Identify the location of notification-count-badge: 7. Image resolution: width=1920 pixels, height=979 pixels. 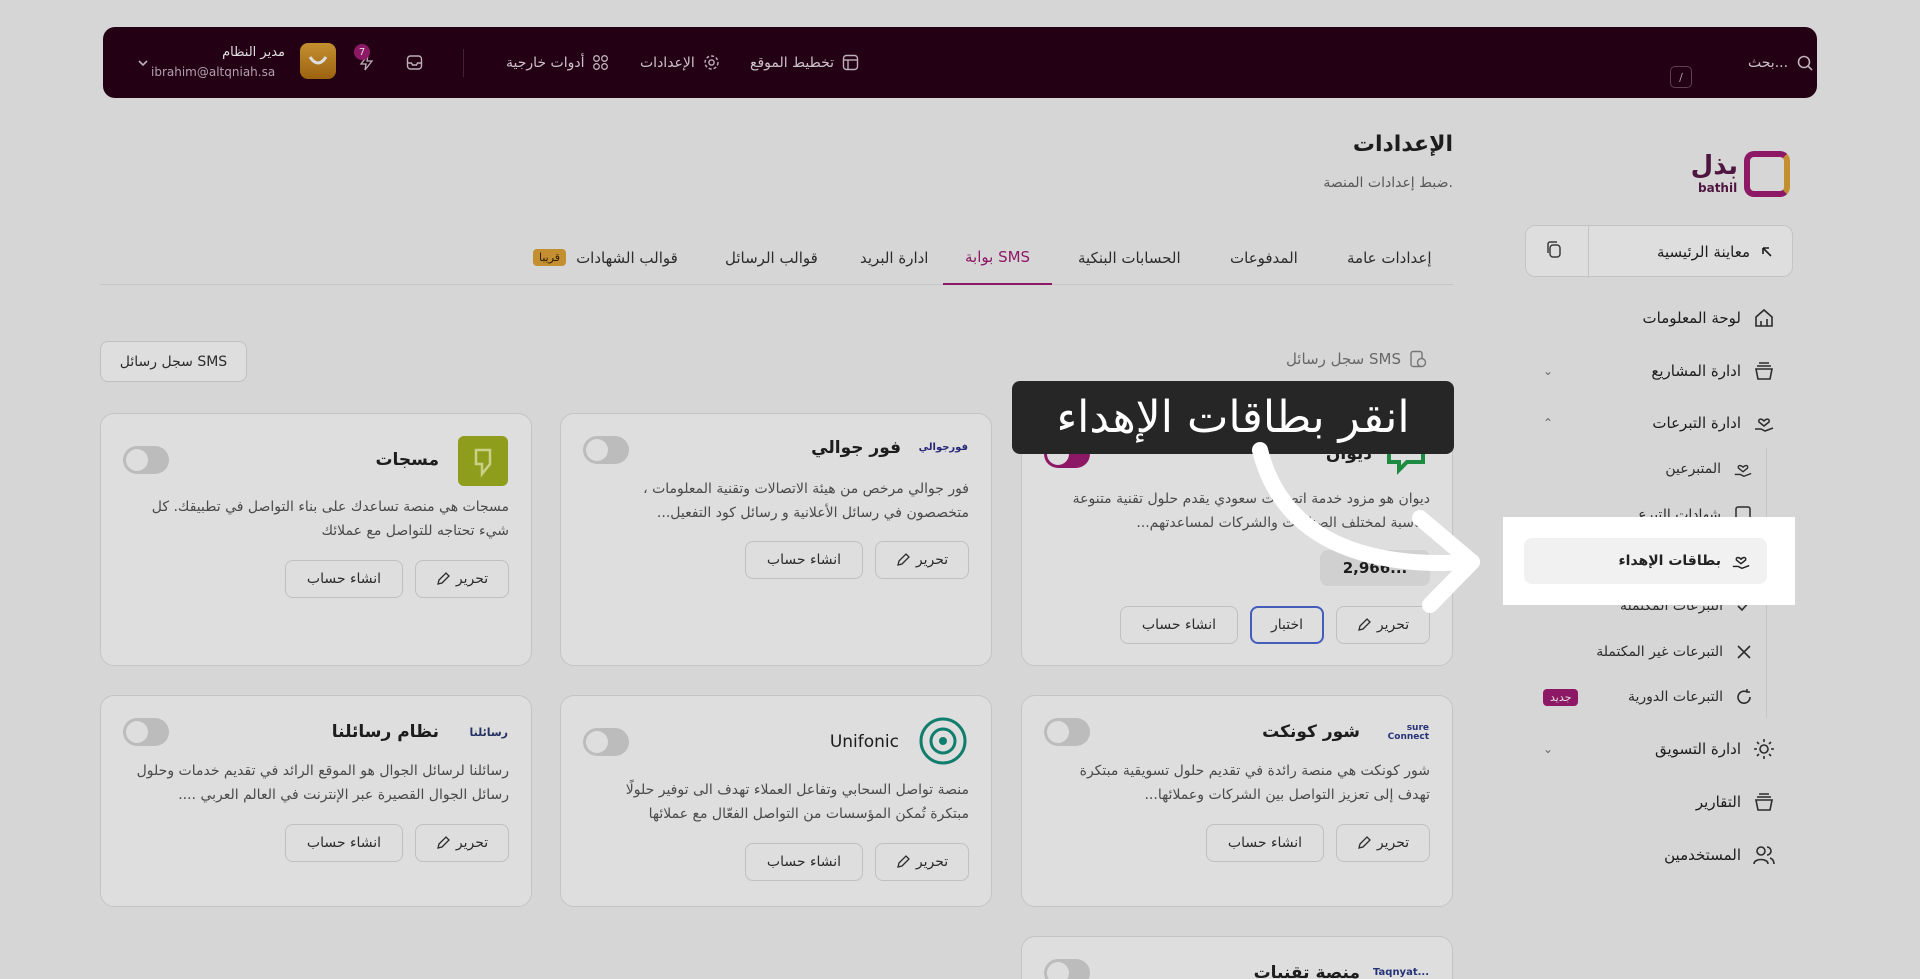
(362, 52).